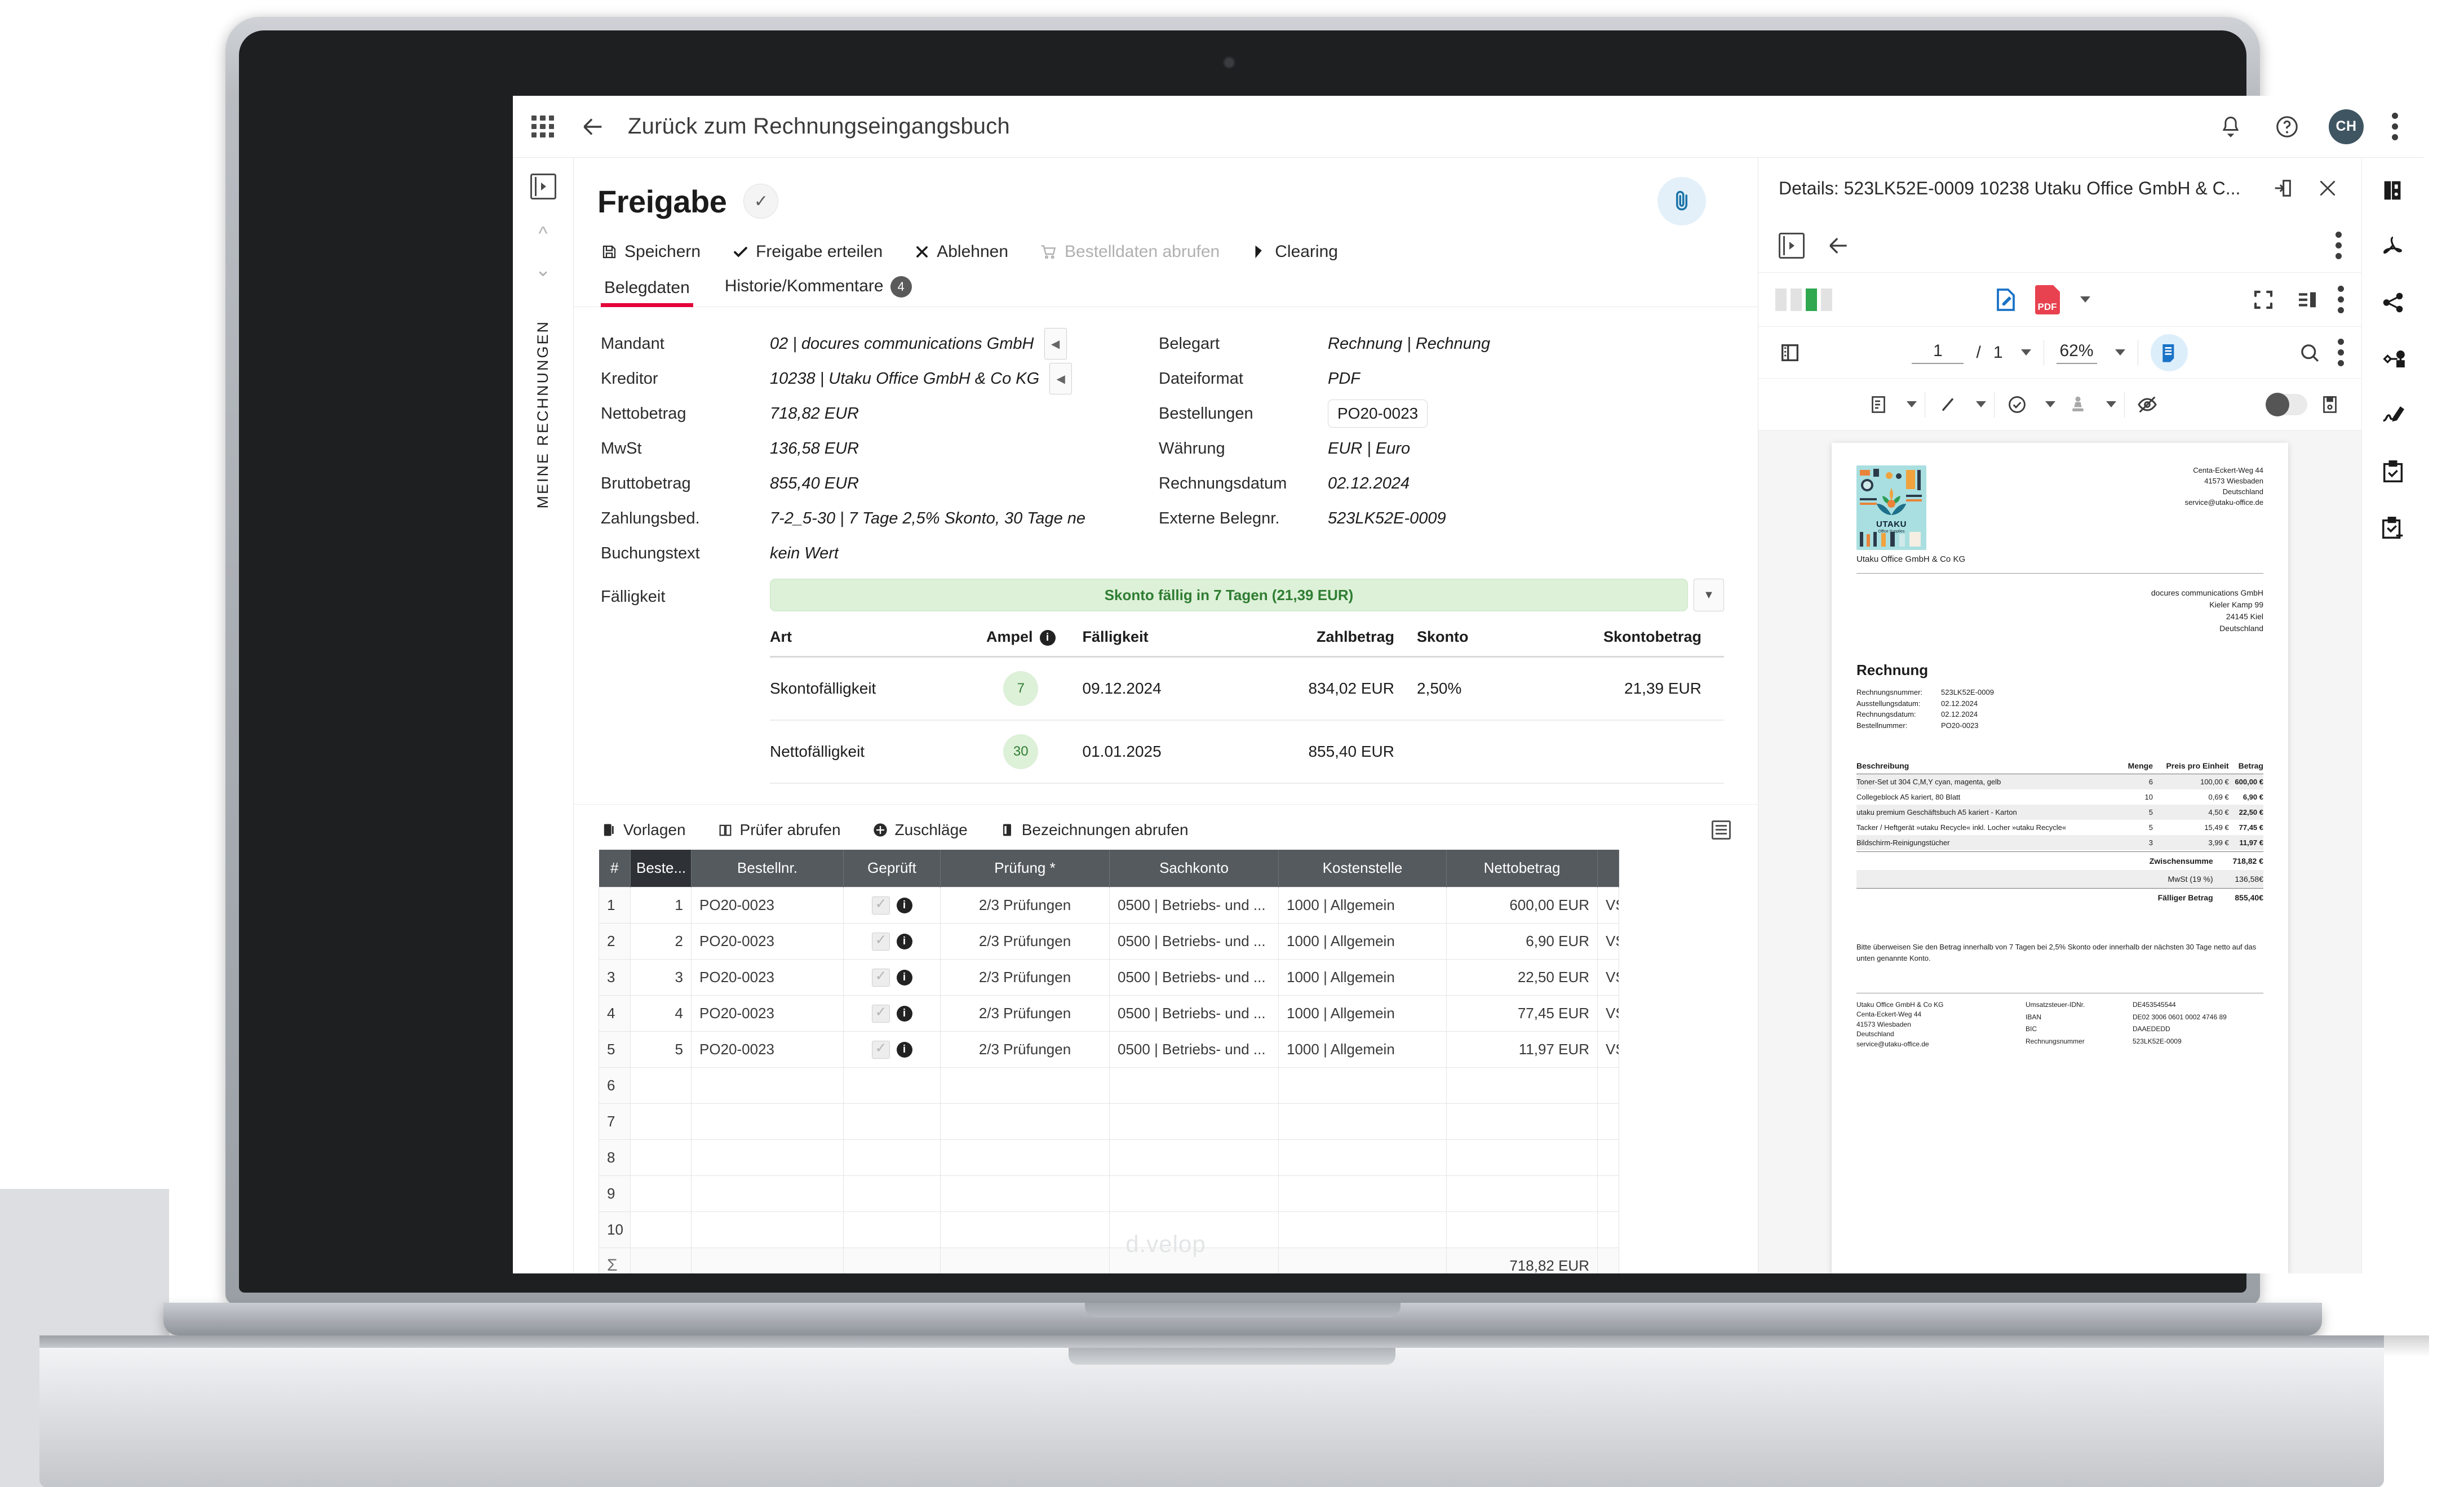  Describe the element at coordinates (1938, 352) in the screenshot. I see `page-number-input: 1` at that location.